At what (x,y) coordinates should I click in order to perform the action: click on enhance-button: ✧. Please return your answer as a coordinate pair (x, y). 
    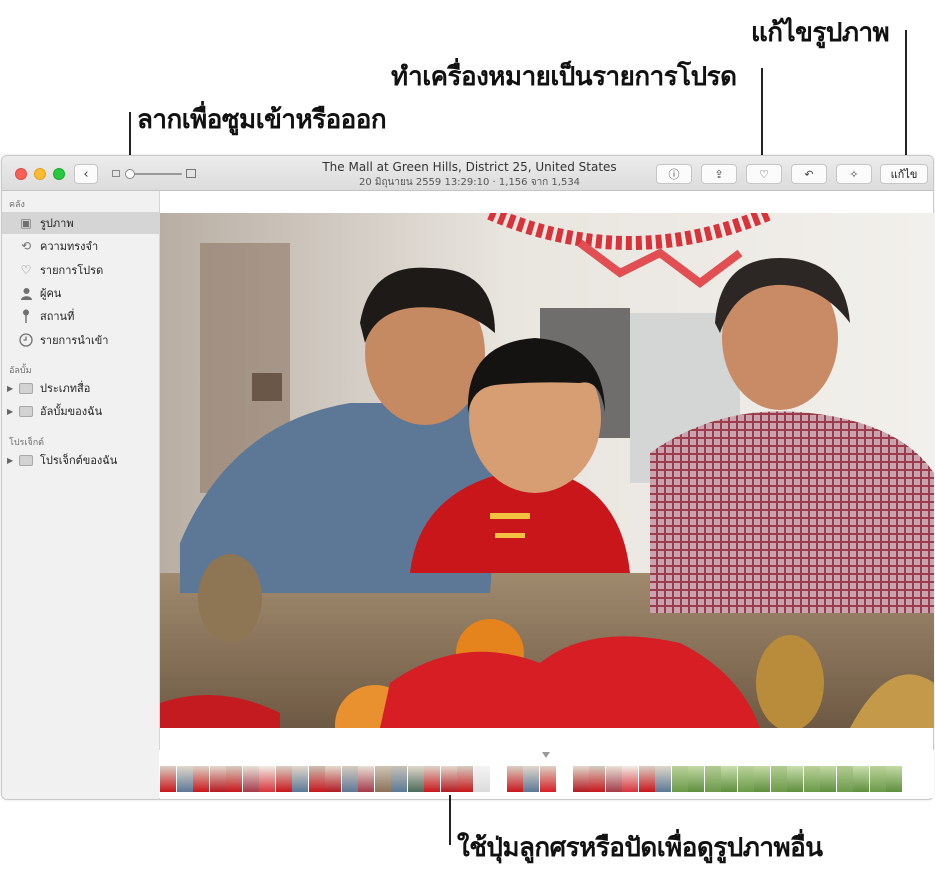
    Looking at the image, I should click on (854, 174).